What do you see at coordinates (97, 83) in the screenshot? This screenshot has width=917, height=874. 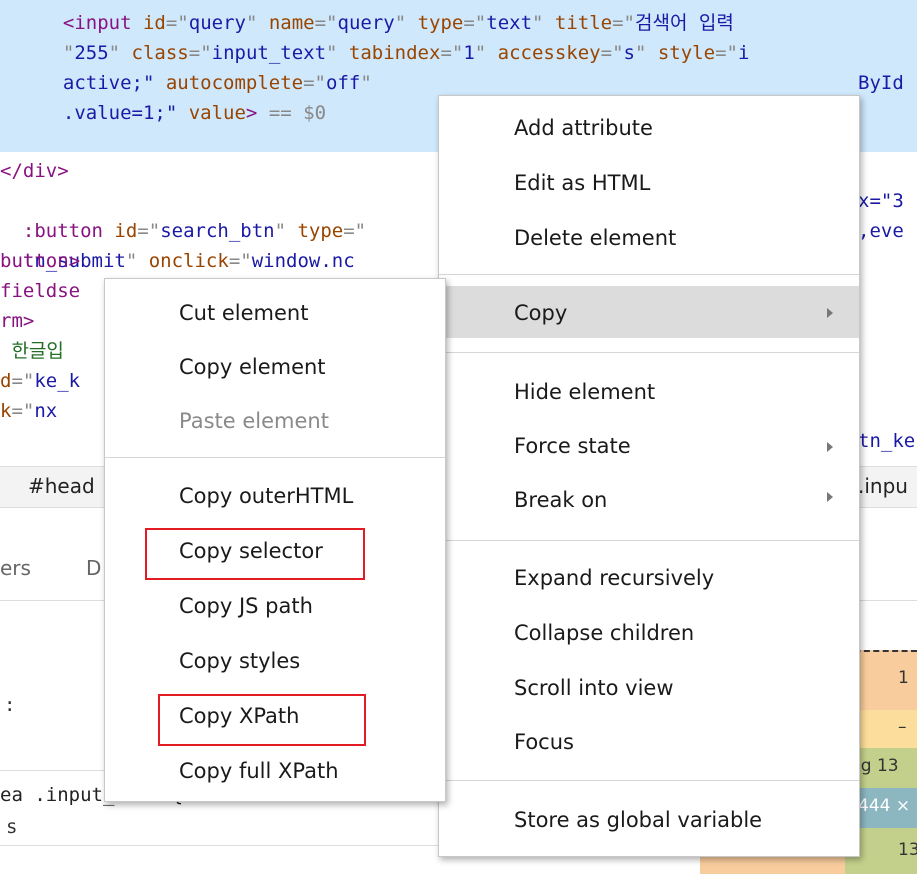 I see `code-token: active;"` at bounding box center [97, 83].